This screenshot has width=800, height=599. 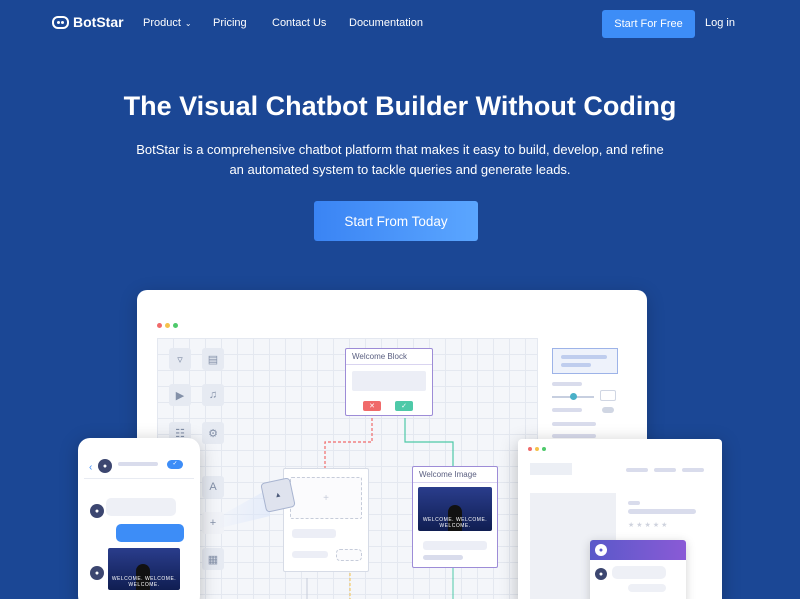 I want to click on chat-widget: ● ●, so click(x=638, y=569).